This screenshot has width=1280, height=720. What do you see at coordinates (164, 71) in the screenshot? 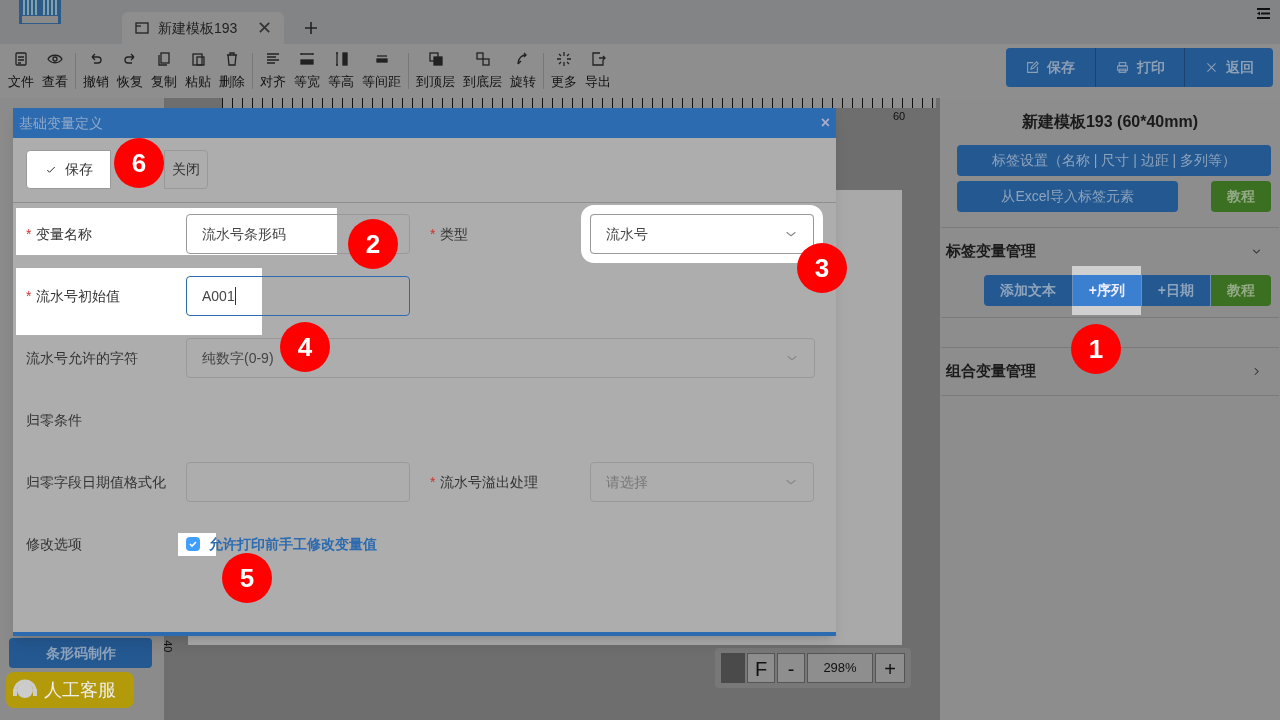
I see `toolbar-button: 复制` at bounding box center [164, 71].